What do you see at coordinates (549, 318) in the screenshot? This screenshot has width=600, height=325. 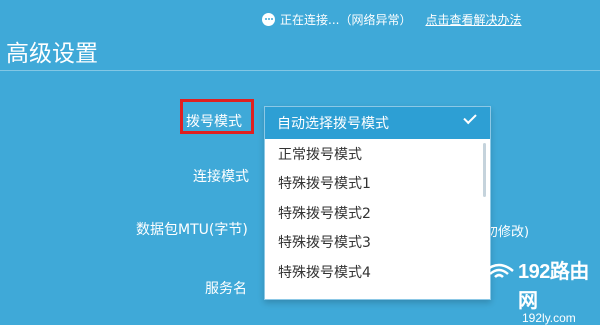 I see `watermark-url: 192ly.com` at bounding box center [549, 318].